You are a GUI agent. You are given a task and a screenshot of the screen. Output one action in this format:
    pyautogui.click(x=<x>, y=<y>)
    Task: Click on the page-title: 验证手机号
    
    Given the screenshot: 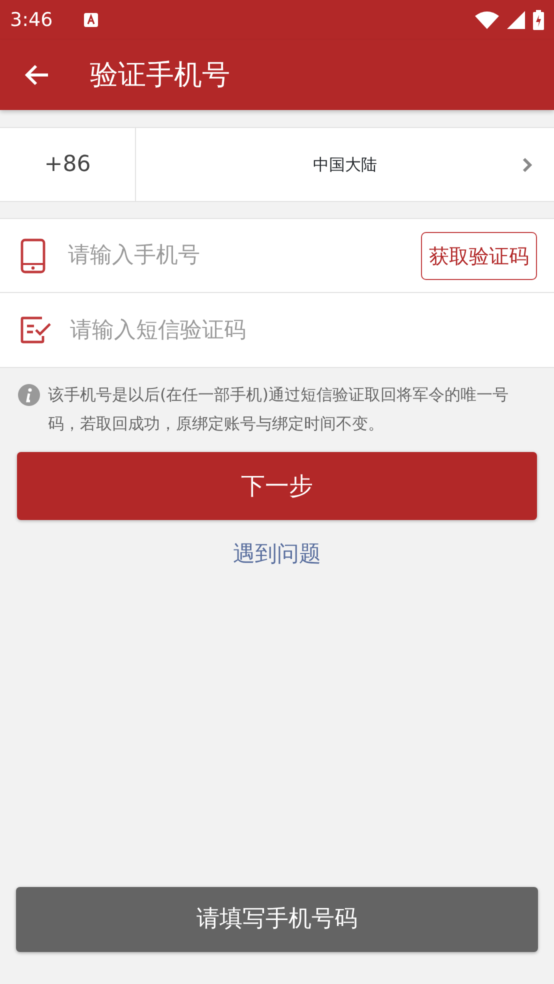 What is the action you would take?
    pyautogui.click(x=160, y=75)
    